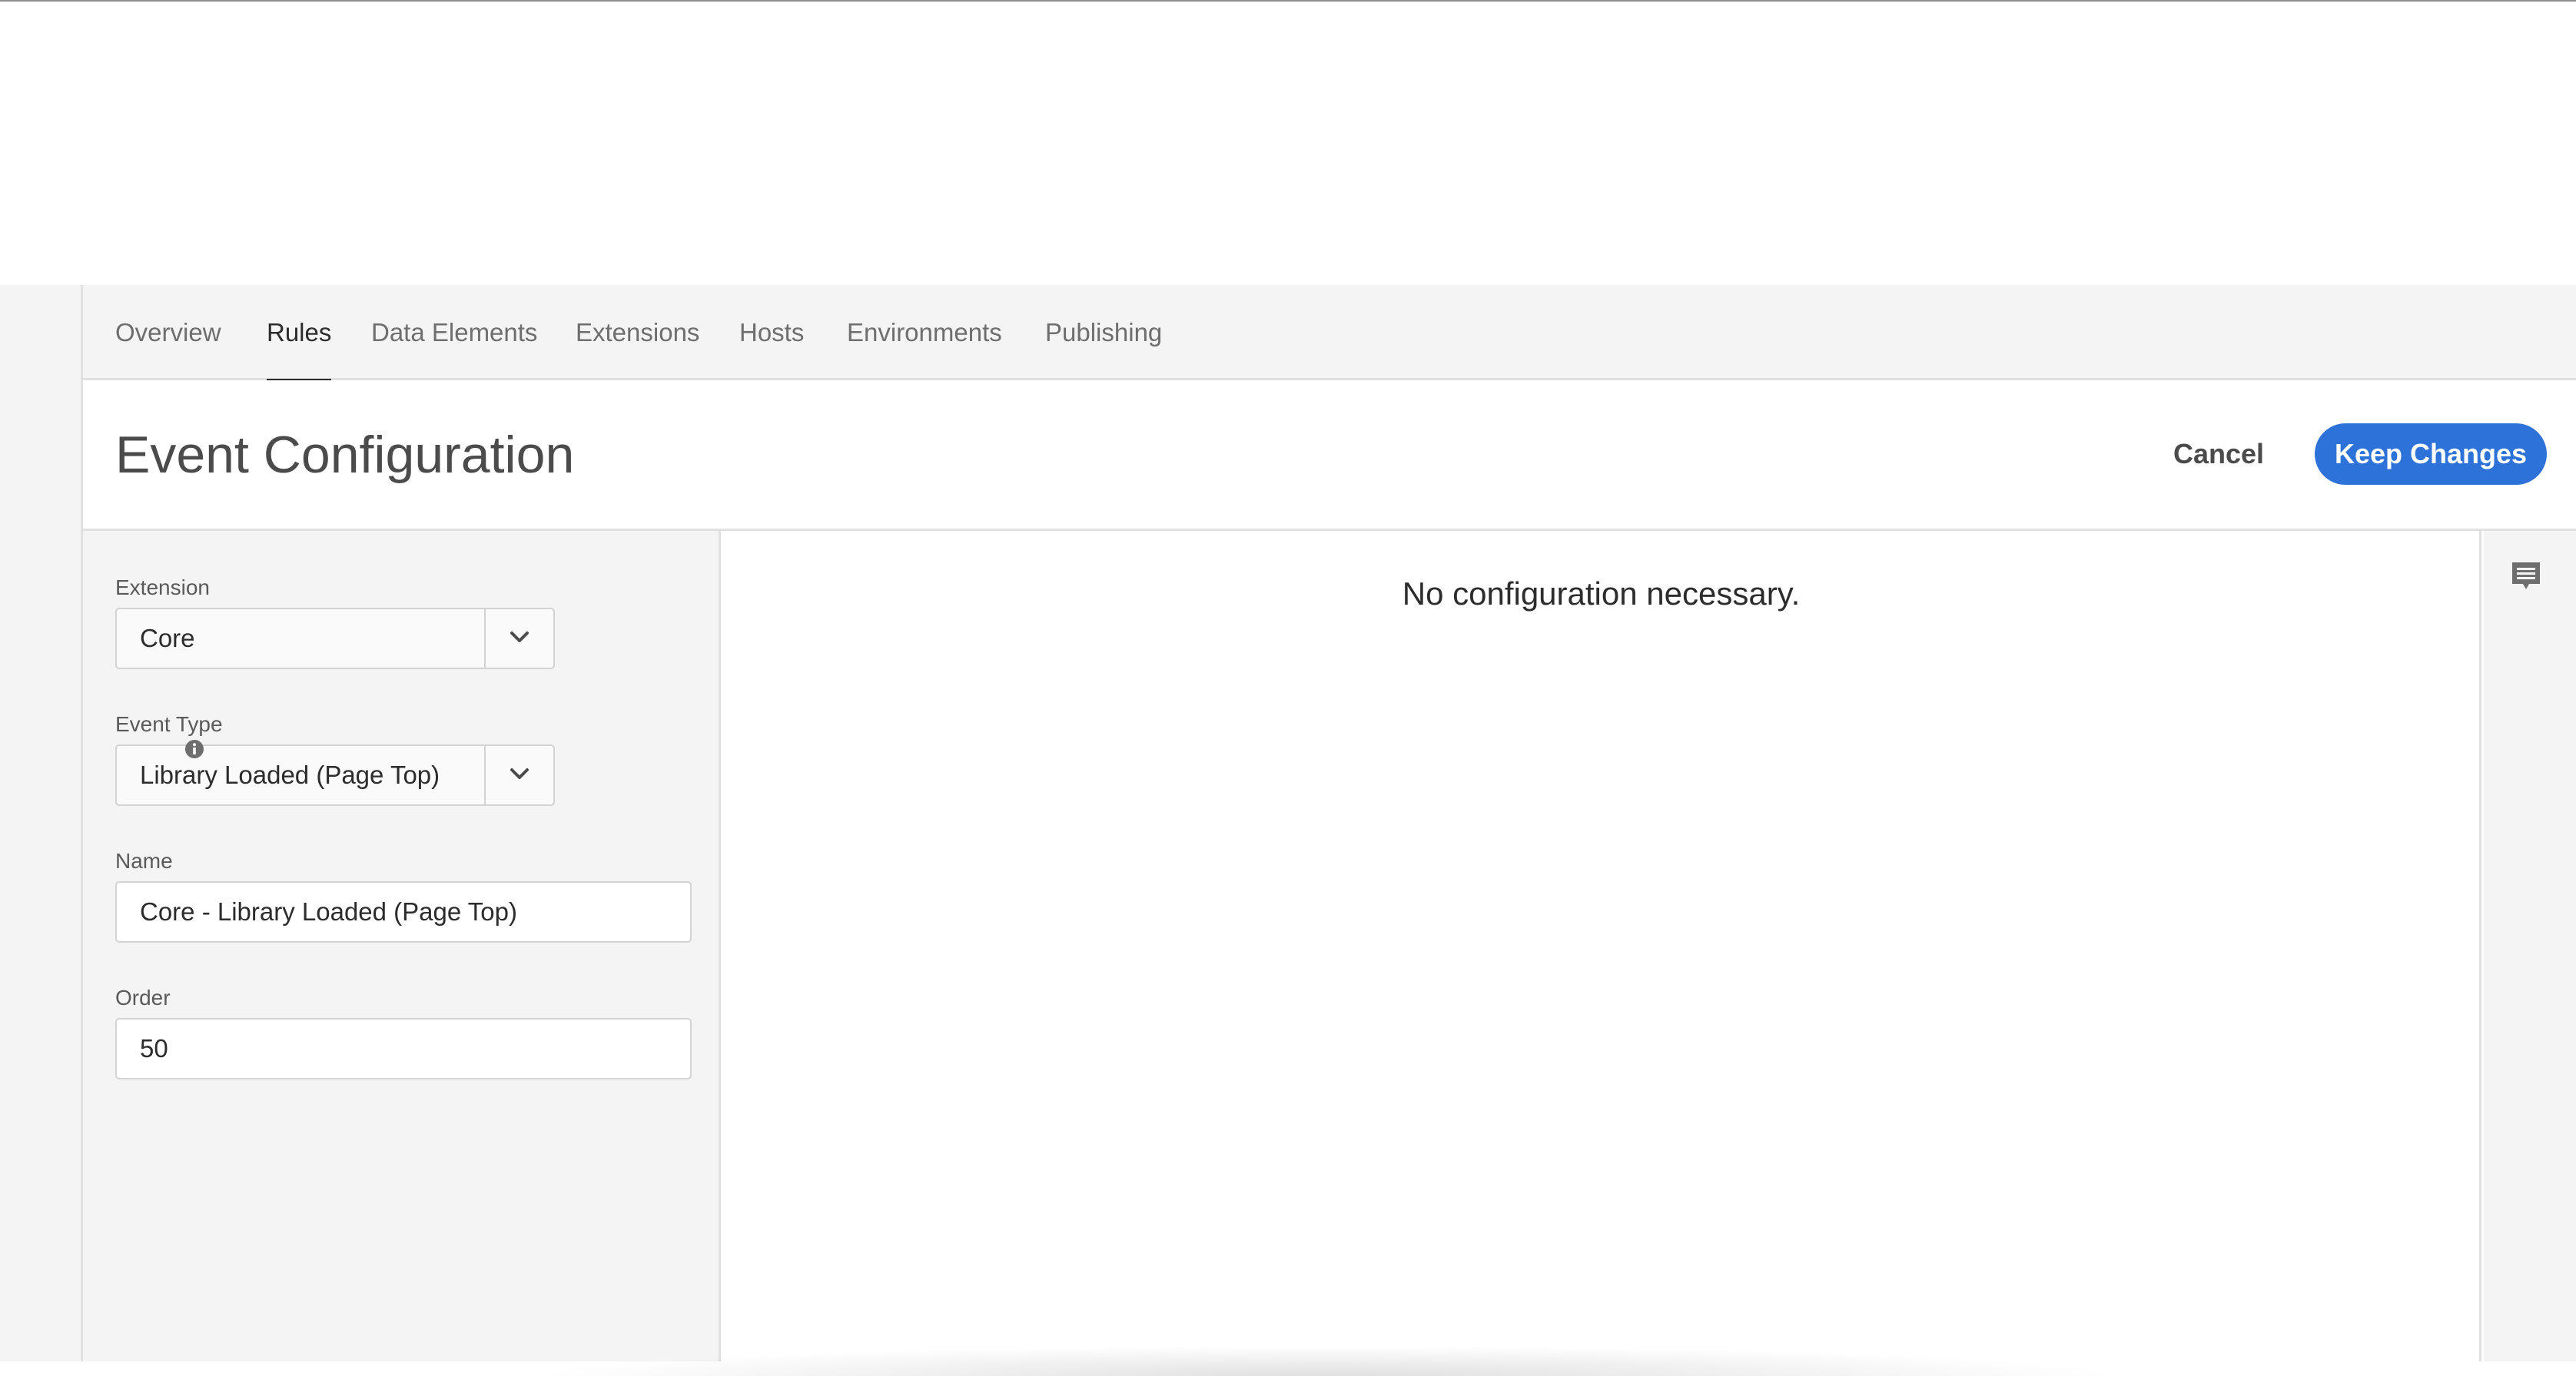 This screenshot has width=2576, height=1376. What do you see at coordinates (454, 332) in the screenshot?
I see `tab-data-elements: Data Elements` at bounding box center [454, 332].